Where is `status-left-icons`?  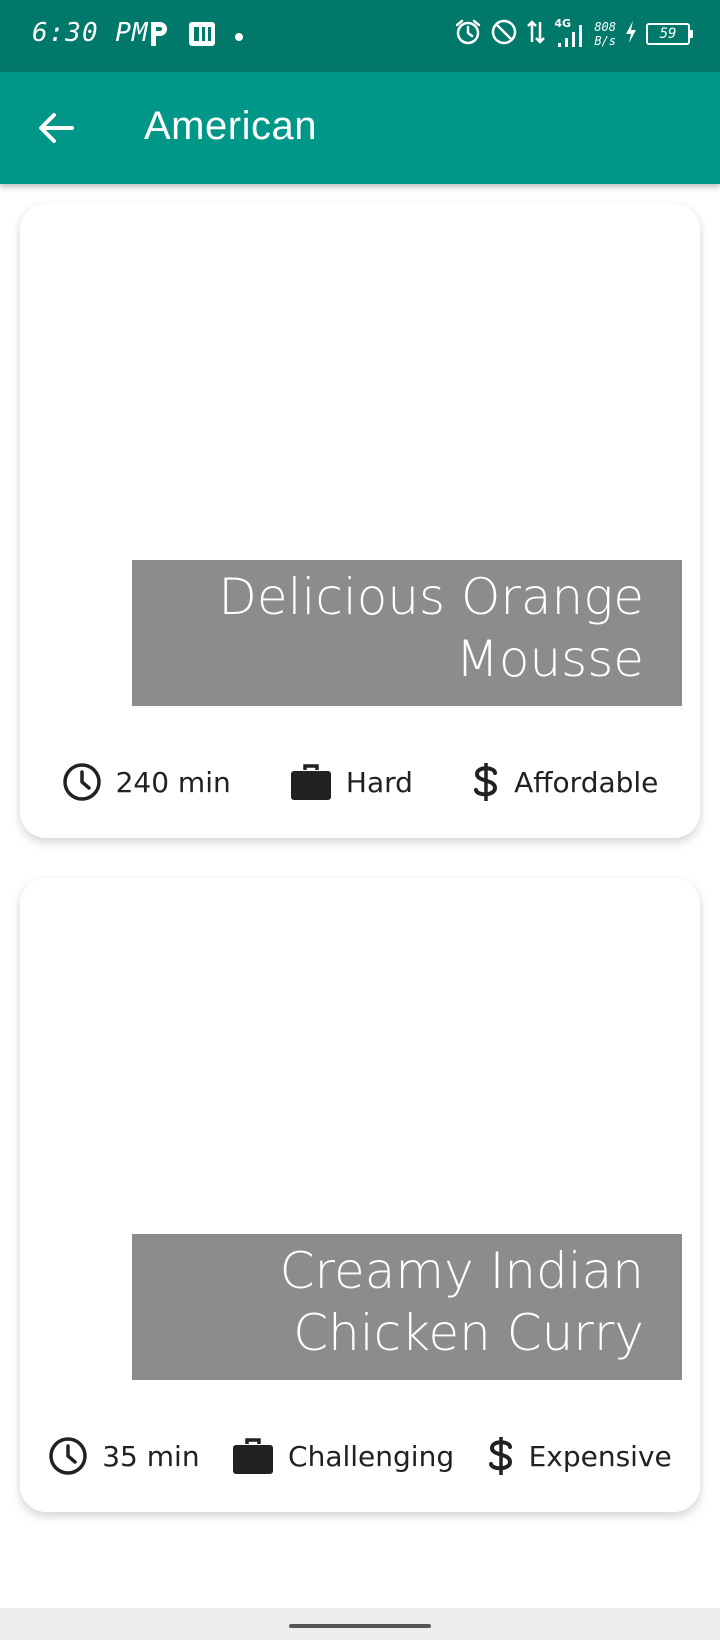 status-left-icons is located at coordinates (196, 36).